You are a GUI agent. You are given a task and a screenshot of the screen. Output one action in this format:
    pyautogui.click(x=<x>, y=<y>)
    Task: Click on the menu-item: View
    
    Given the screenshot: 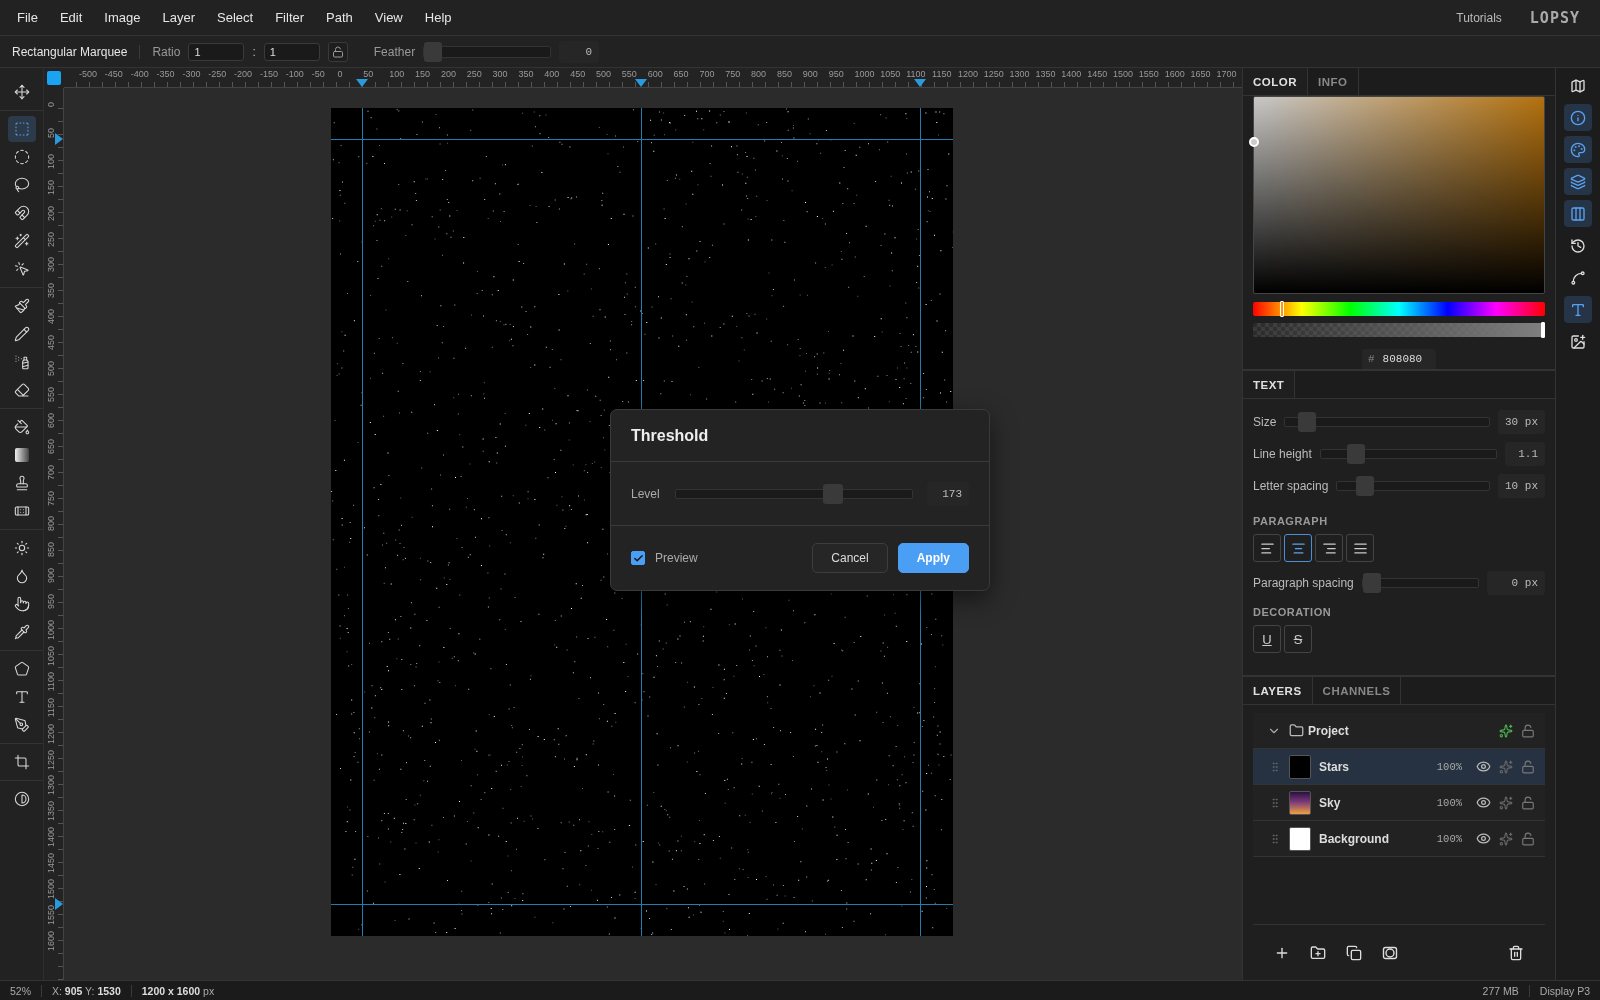 What is the action you would take?
    pyautogui.click(x=388, y=17)
    